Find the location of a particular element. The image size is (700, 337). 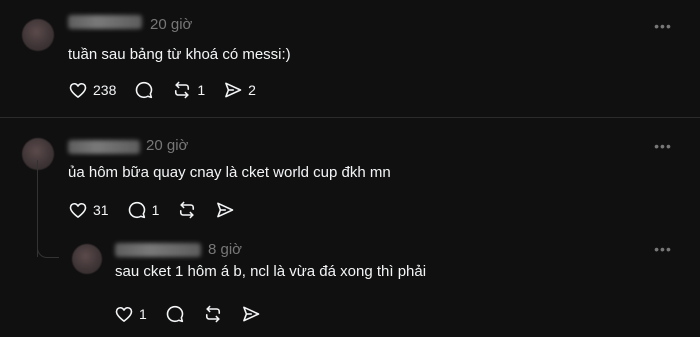

post-actions: 1 is located at coordinates (196, 314).